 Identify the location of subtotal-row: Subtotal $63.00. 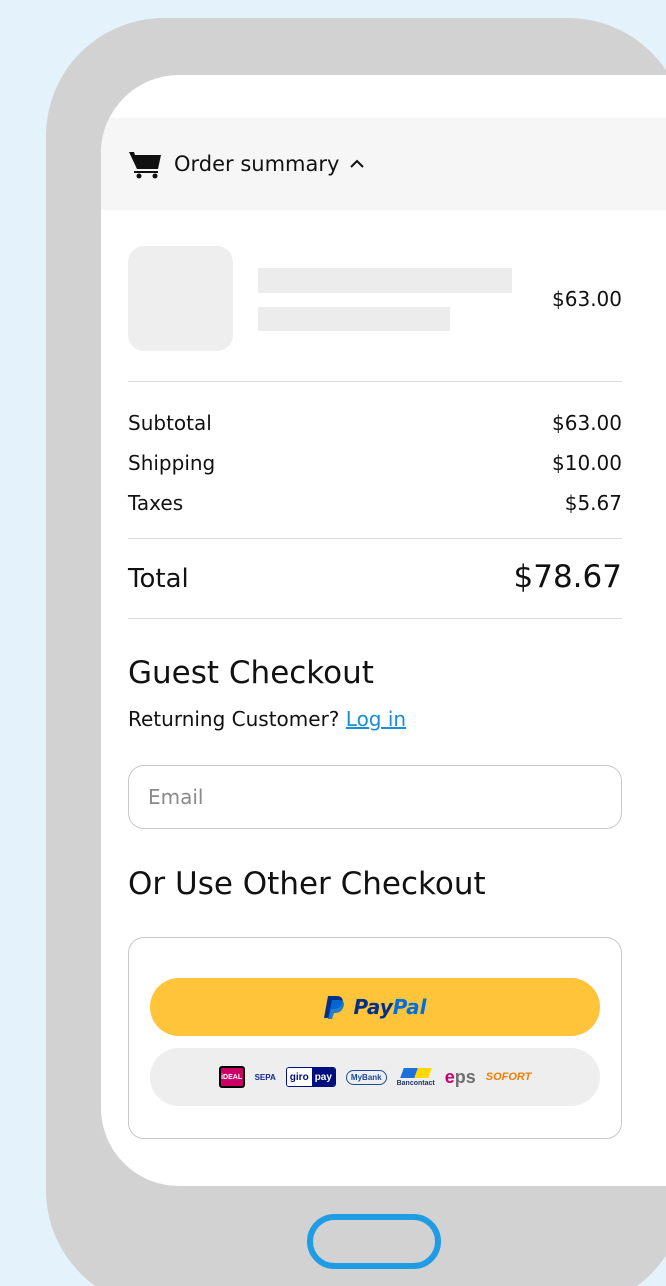
(375, 423).